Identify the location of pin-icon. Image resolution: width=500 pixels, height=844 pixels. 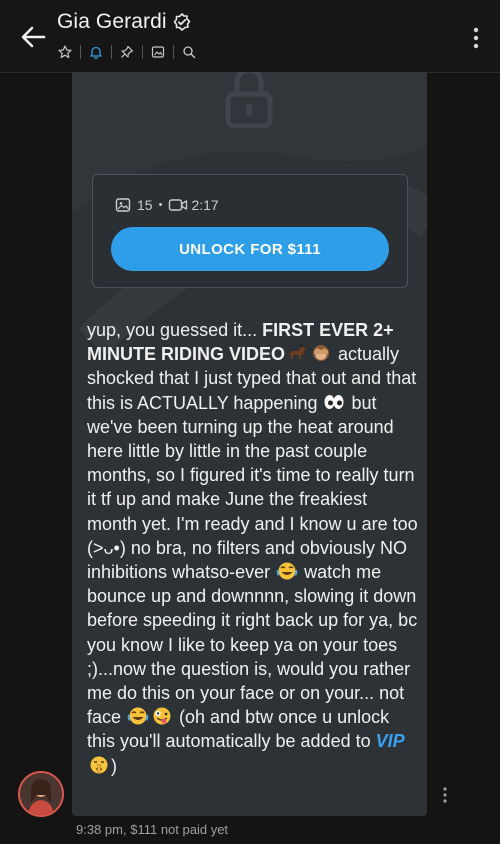
(127, 52).